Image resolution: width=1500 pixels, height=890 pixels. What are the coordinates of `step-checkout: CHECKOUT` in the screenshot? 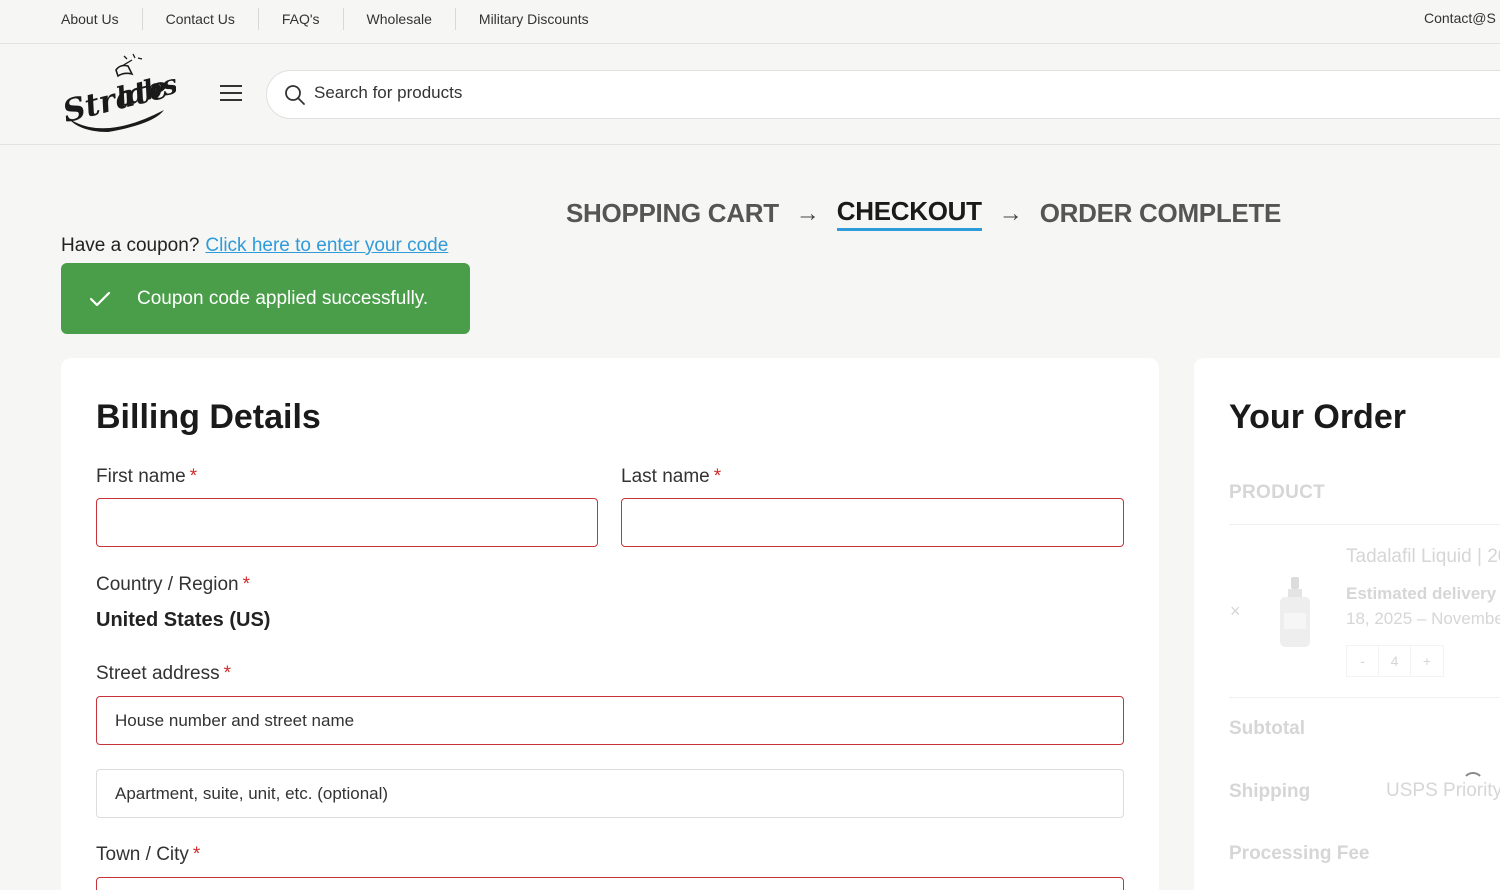 It's located at (909, 213).